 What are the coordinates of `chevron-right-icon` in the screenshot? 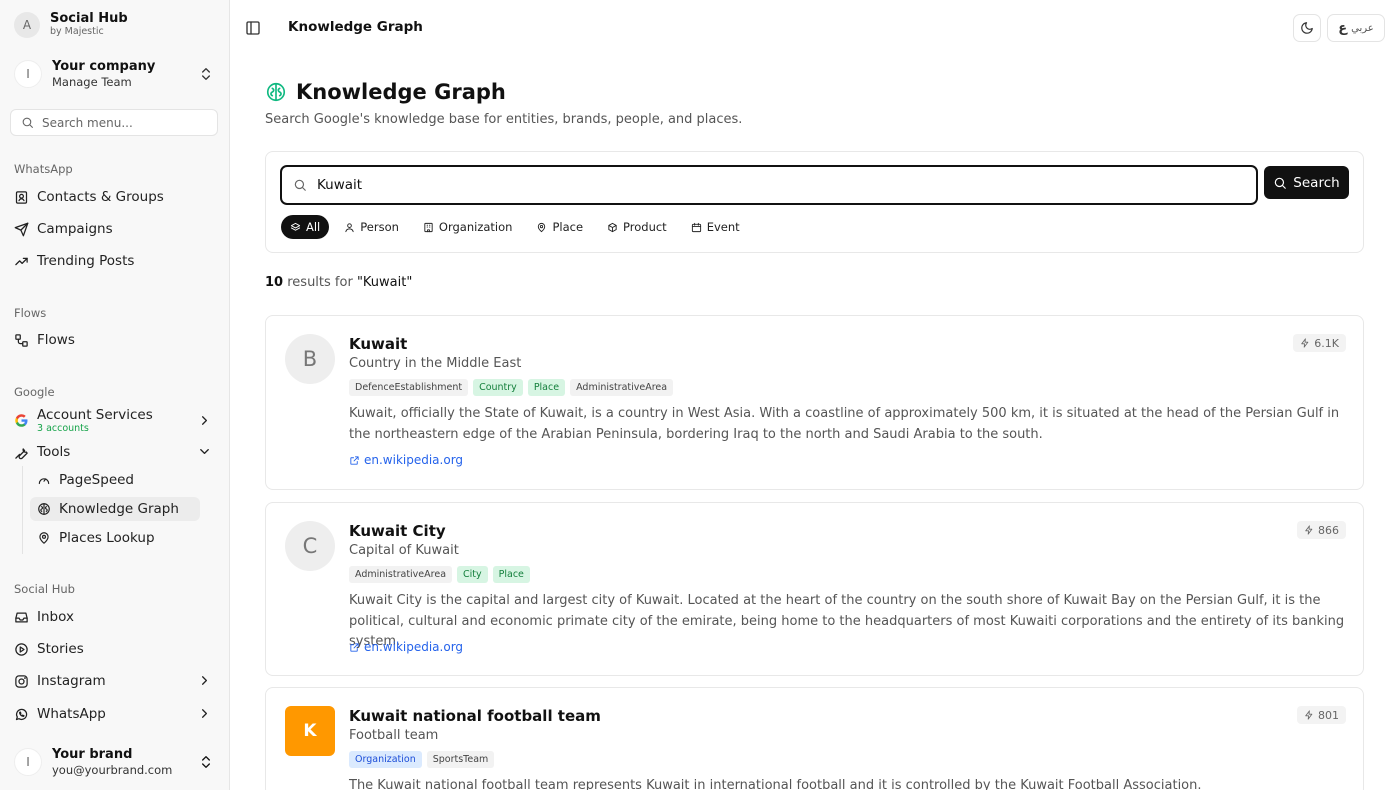 It's located at (204, 680).